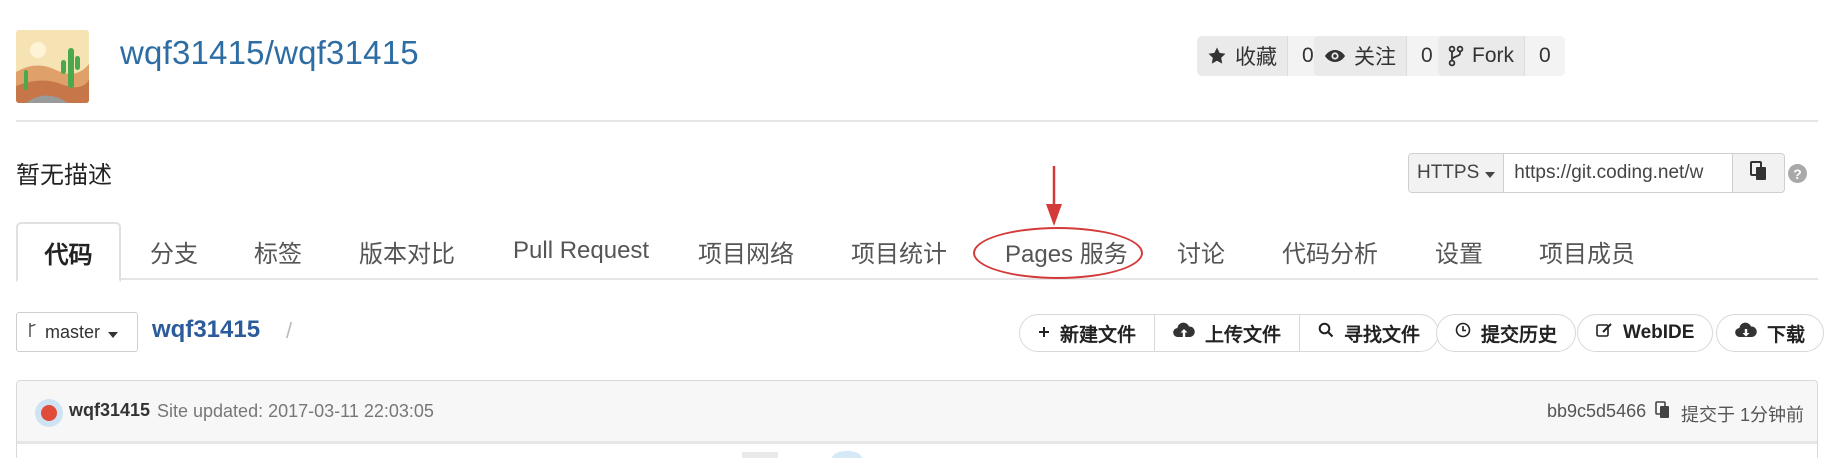  Describe the element at coordinates (1054, 196) in the screenshot. I see `annotation-arrow` at that location.